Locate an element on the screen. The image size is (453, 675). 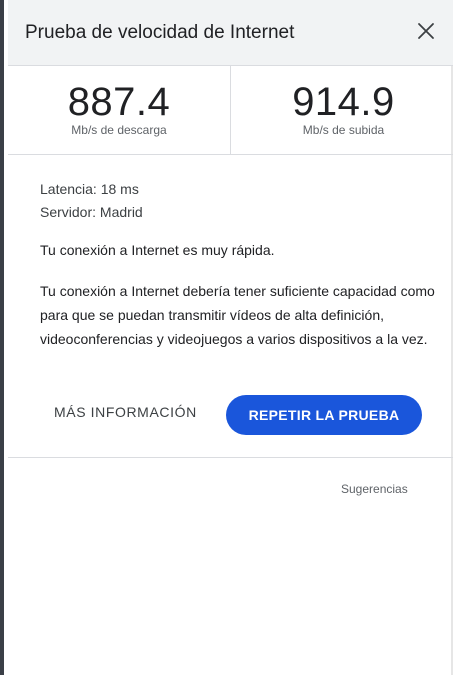
connection-details: Latencia: 18 ms Servidor: Madrid is located at coordinates (237, 201).